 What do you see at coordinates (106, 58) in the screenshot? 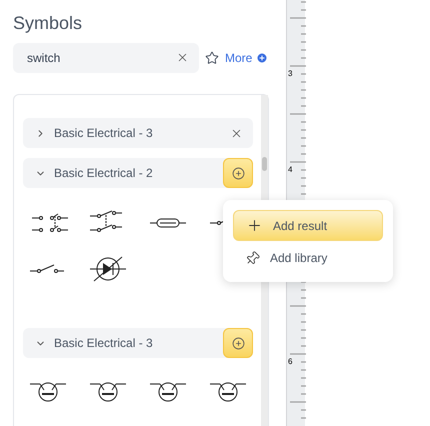
I see `search-field: switch` at bounding box center [106, 58].